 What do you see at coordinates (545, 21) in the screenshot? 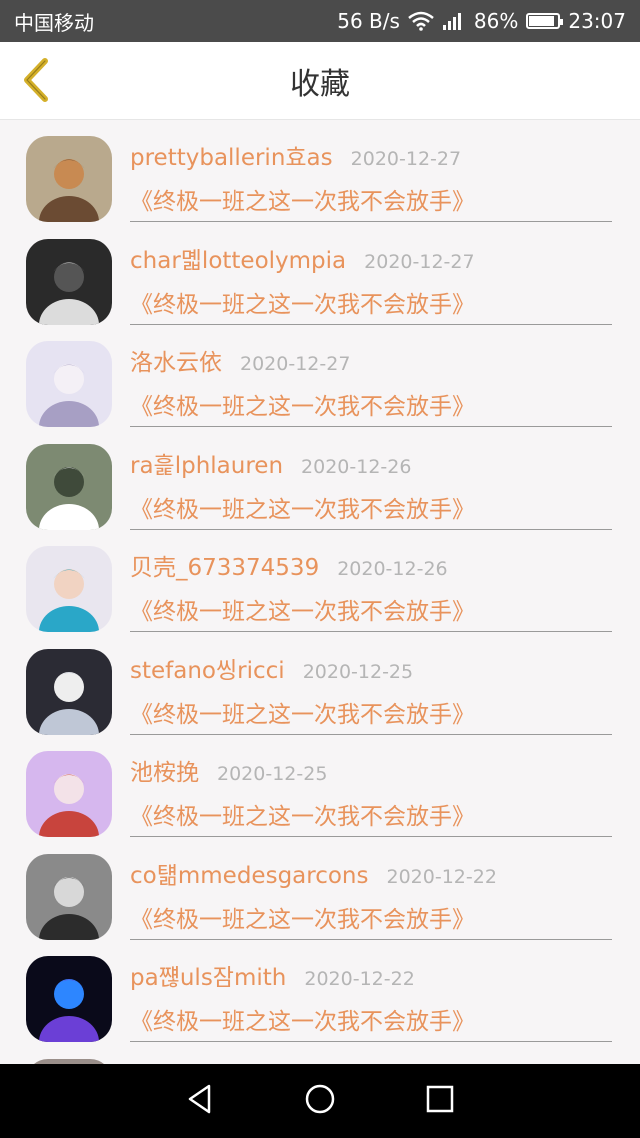
I see `battery-icon` at bounding box center [545, 21].